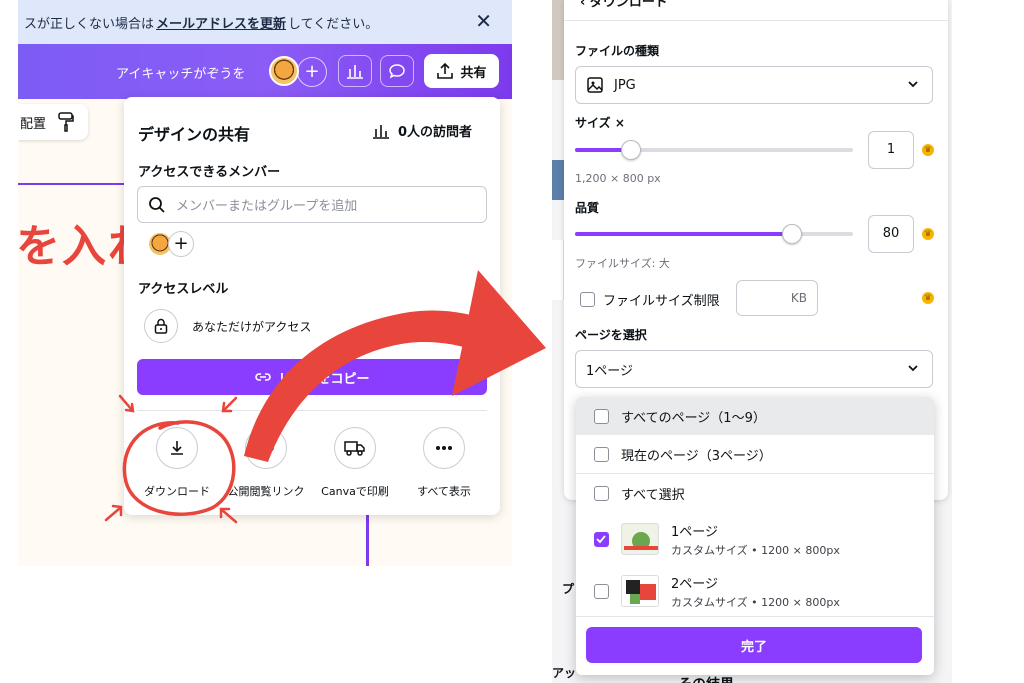 This screenshot has height=683, width=1024. I want to click on close-icon: ✕, so click(483, 21).